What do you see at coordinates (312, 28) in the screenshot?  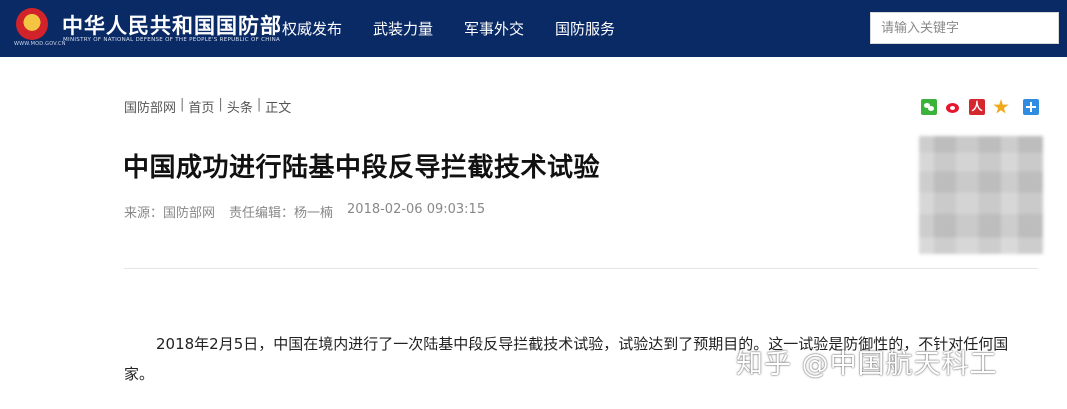 I see `nav-item-authoritative-release: 权威发布` at bounding box center [312, 28].